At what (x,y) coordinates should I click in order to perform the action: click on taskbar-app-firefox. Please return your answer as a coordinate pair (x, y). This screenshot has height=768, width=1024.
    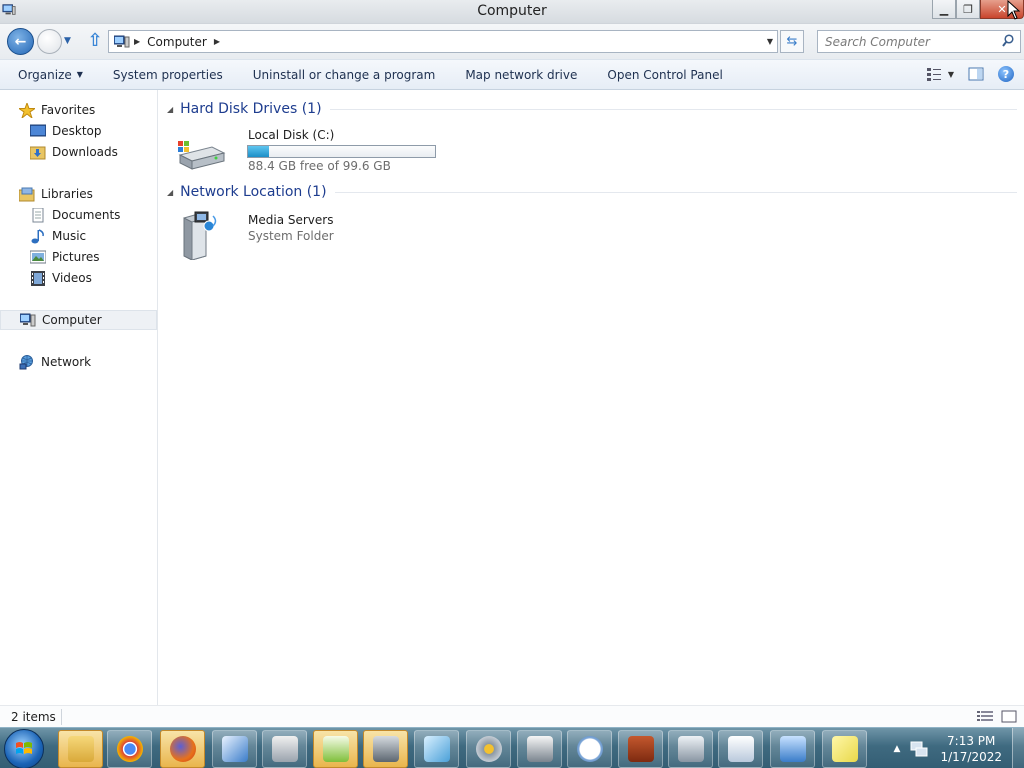
    Looking at the image, I should click on (182, 749).